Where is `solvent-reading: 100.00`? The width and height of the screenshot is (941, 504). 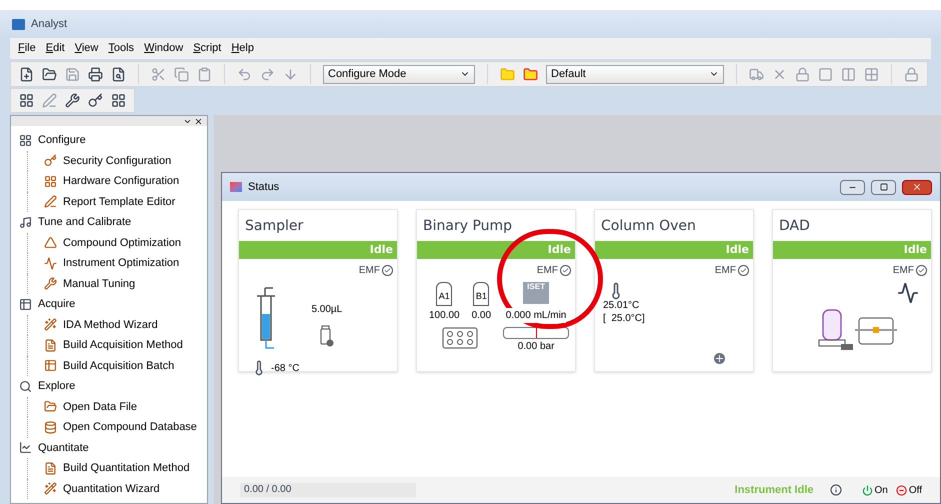
solvent-reading: 100.00 is located at coordinates (444, 316).